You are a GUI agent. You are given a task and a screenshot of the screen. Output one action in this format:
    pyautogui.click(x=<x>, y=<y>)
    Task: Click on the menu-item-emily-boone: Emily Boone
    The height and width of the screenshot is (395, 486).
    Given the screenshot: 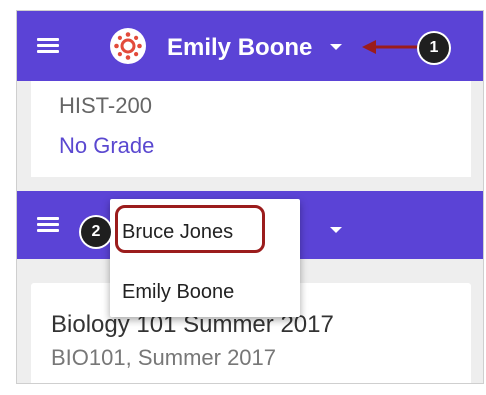 What is the action you would take?
    pyautogui.click(x=205, y=291)
    